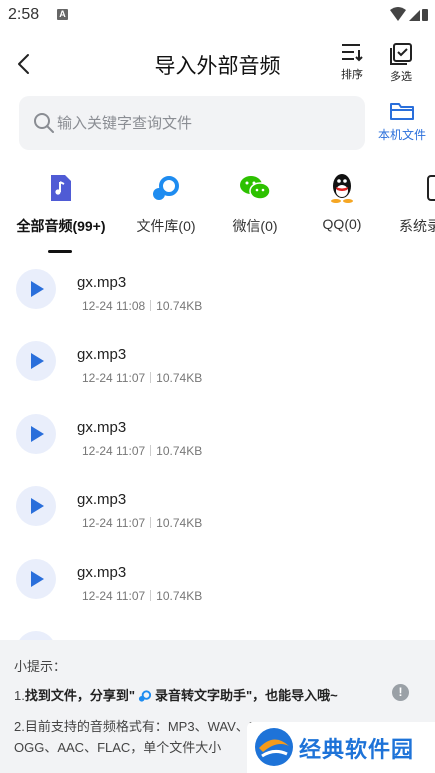  What do you see at coordinates (402, 121) in the screenshot?
I see `local-files-button: 本机文件` at bounding box center [402, 121].